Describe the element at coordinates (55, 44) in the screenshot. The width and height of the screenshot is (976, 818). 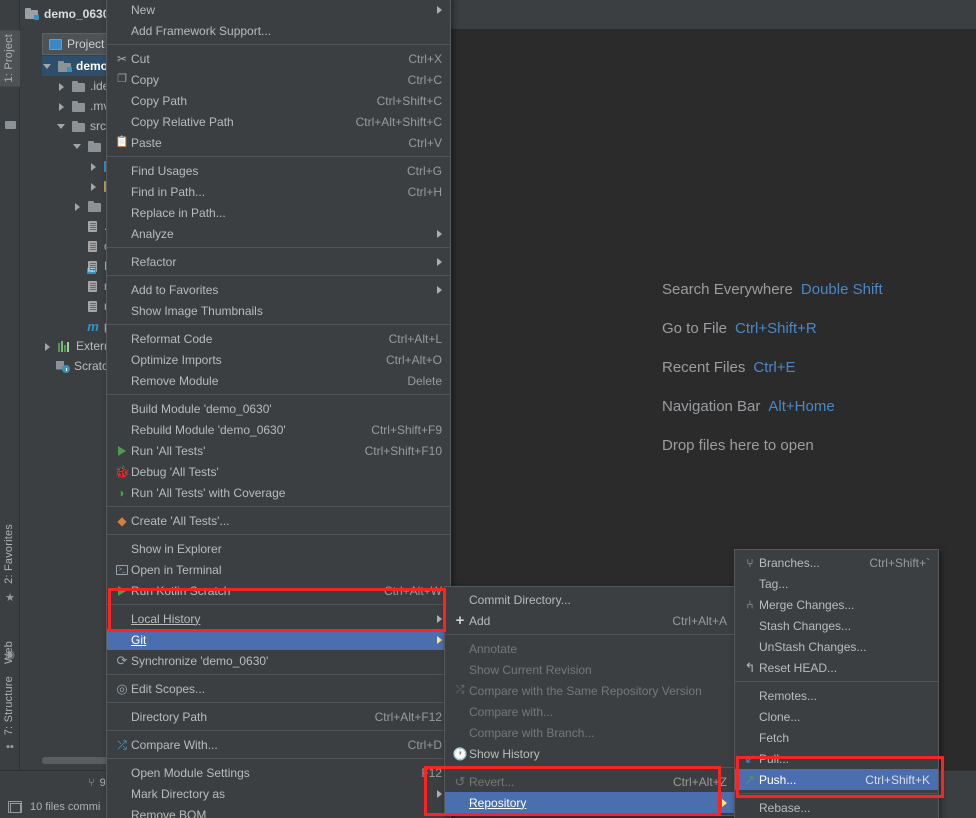
I see `project-view-icon` at that location.